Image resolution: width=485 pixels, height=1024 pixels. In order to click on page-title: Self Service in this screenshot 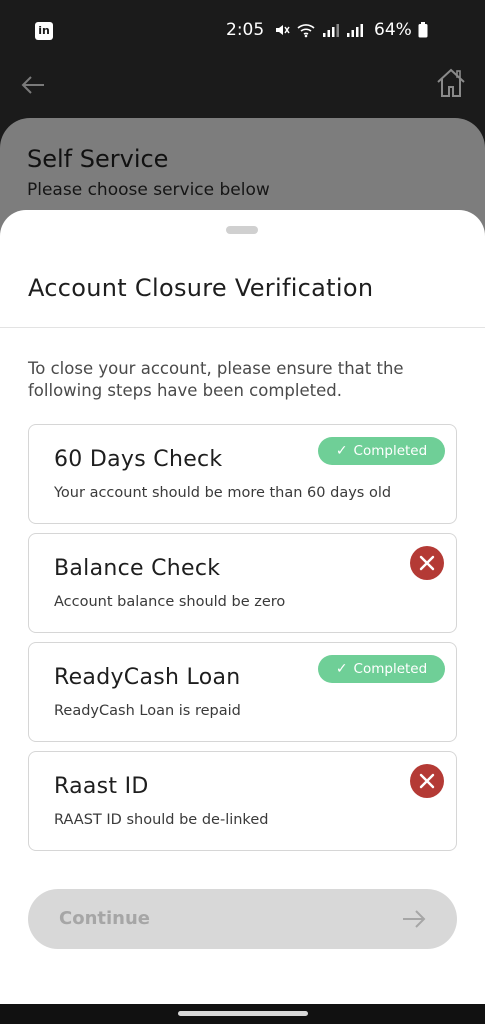, I will do `click(98, 159)`.